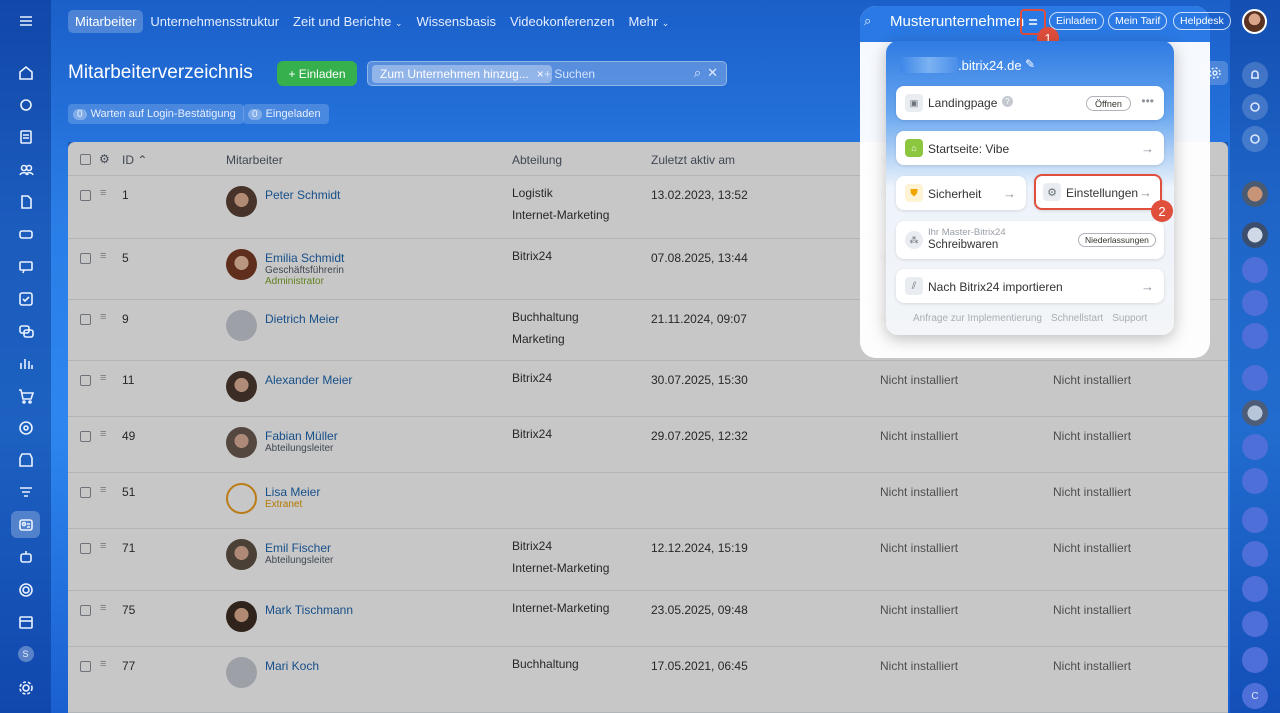 This screenshot has height=713, width=1280. I want to click on chat-icon, so click(25, 266).